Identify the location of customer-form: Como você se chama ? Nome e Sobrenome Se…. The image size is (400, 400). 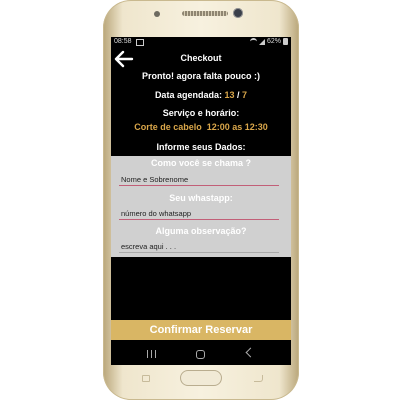
(201, 206).